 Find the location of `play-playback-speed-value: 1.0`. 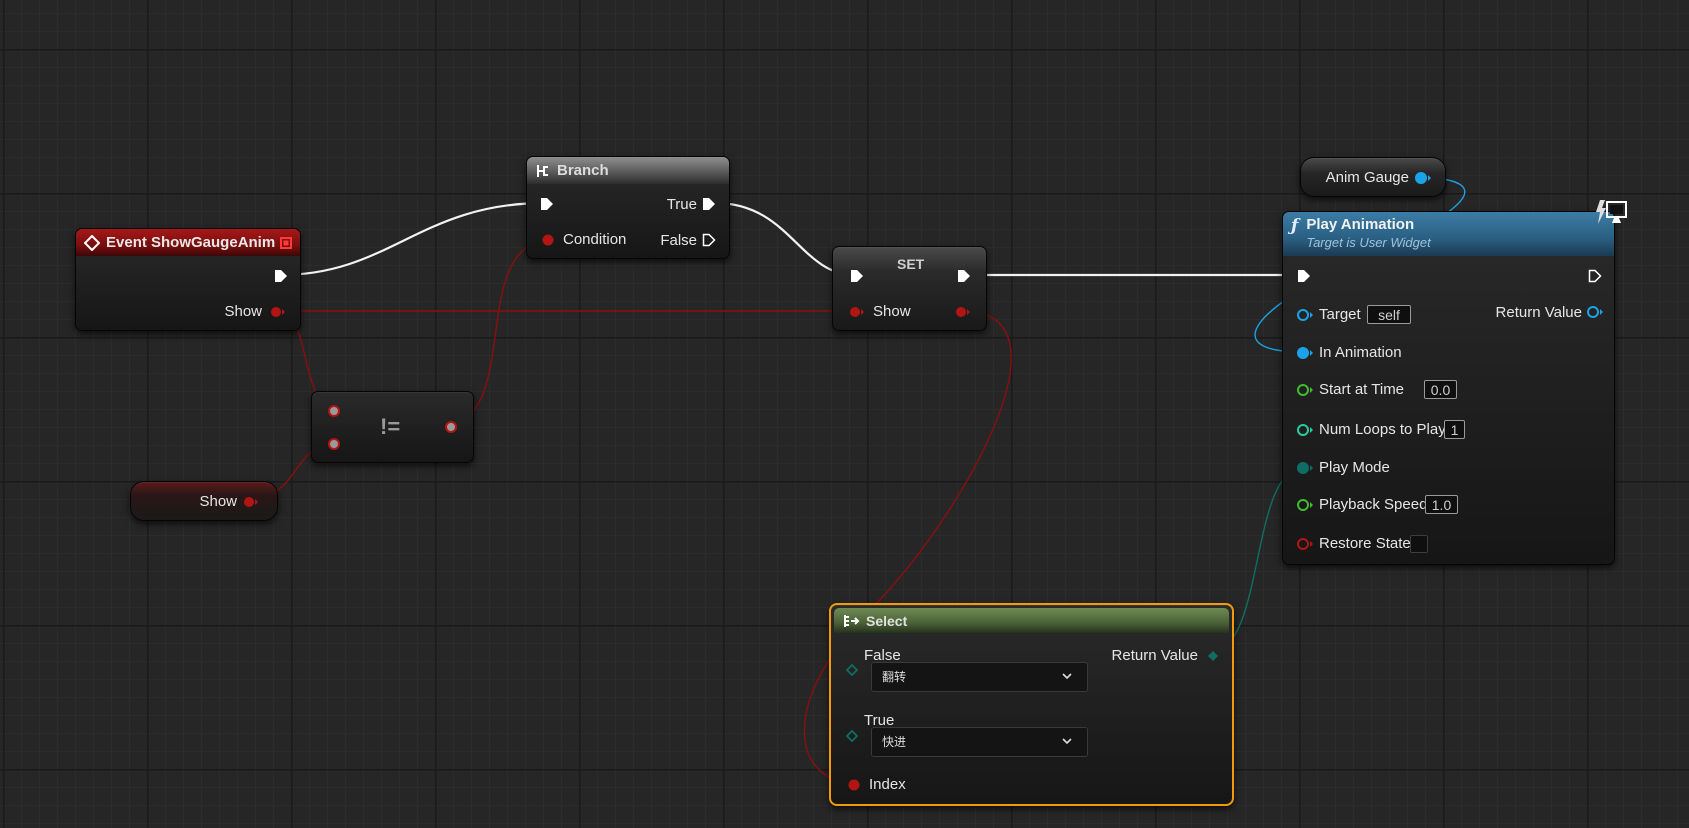

play-playback-speed-value: 1.0 is located at coordinates (1441, 504).